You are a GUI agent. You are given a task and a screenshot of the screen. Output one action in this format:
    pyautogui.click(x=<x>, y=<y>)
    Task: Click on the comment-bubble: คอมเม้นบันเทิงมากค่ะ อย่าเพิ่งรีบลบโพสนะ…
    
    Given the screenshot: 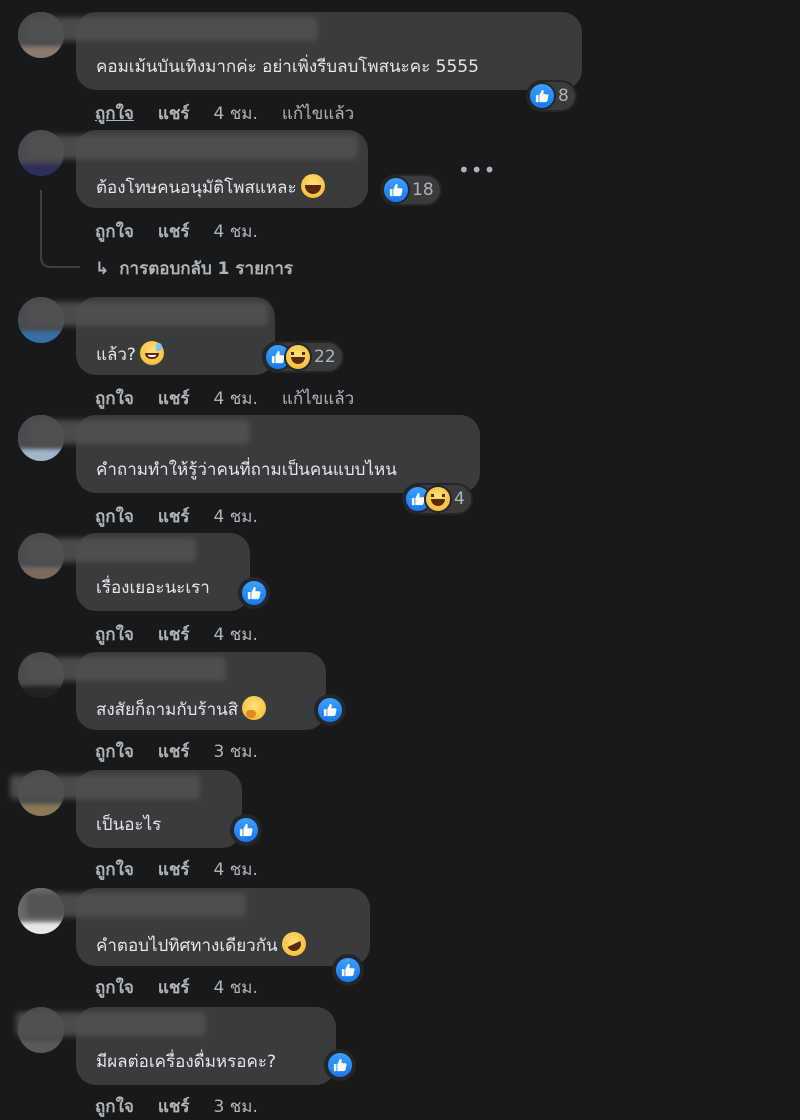 What is the action you would take?
    pyautogui.click(x=305, y=51)
    